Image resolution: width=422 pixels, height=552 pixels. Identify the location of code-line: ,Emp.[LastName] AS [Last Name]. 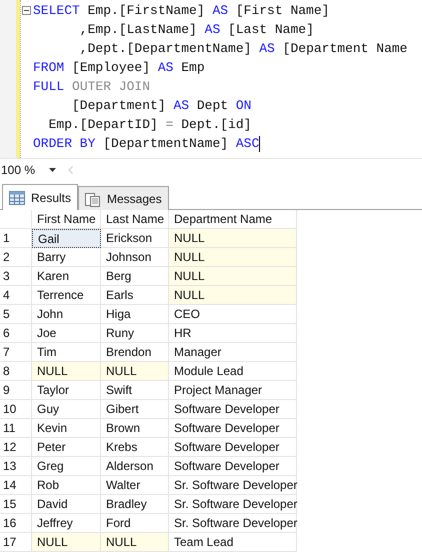
(196, 30).